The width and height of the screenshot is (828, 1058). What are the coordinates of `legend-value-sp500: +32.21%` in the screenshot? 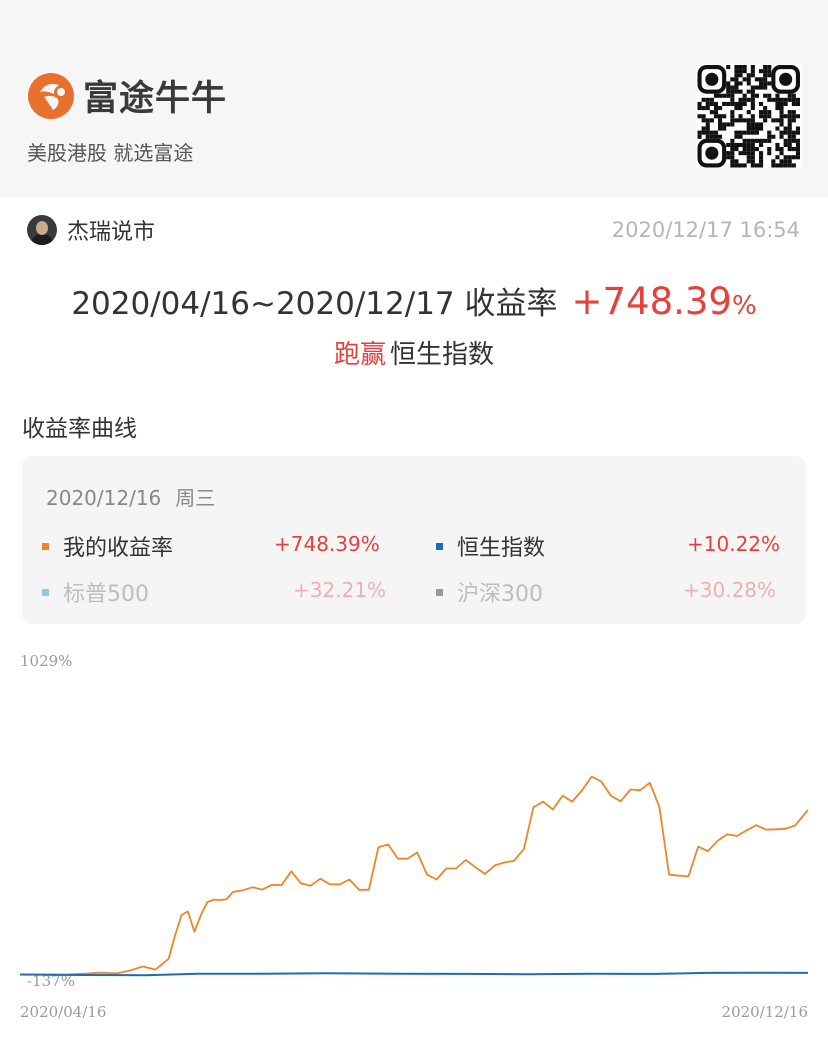 It's located at (340, 590).